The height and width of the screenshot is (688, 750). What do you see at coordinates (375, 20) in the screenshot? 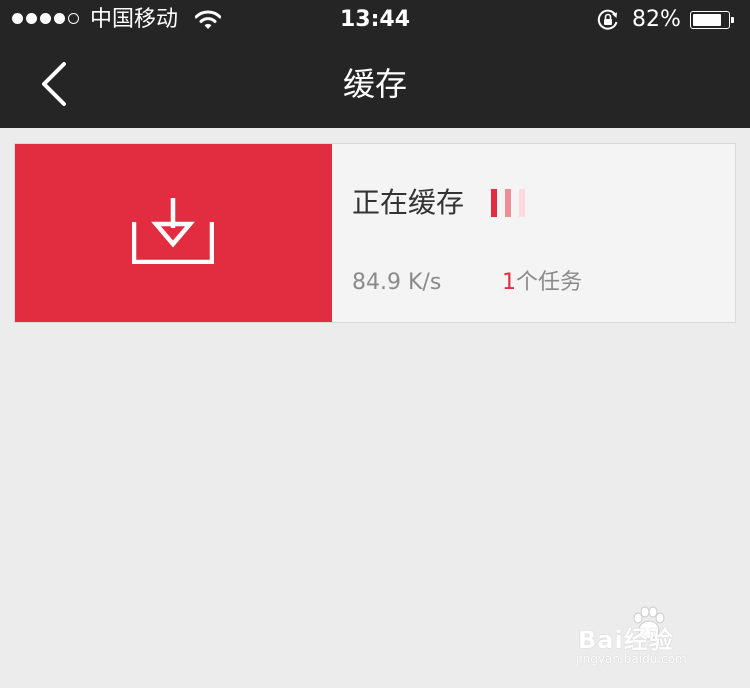
I see `status-bar: 中国移动 13:44 82%` at bounding box center [375, 20].